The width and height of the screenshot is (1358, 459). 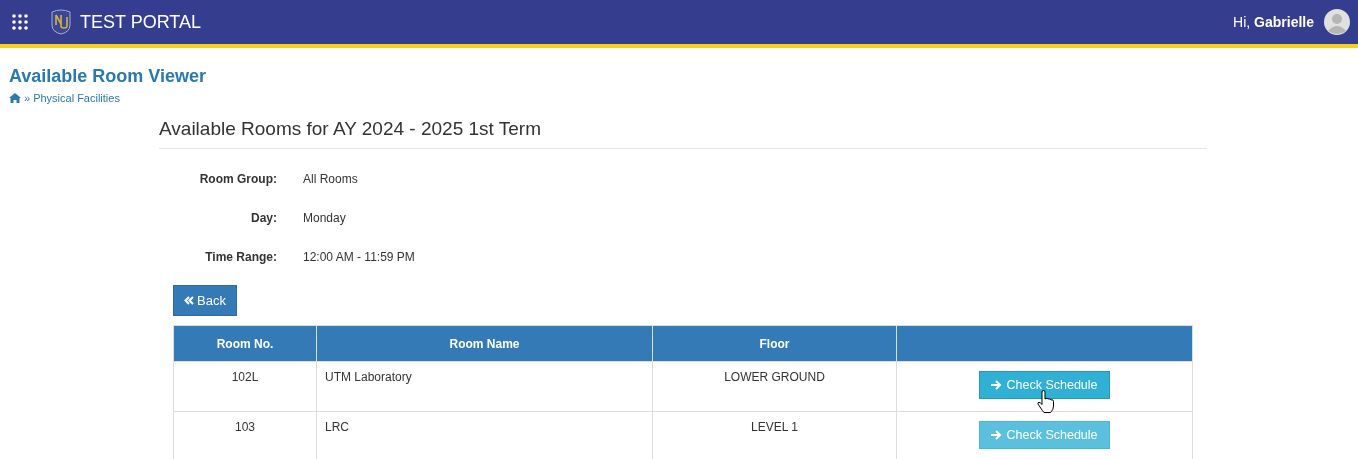 I want to click on back-button: Back, so click(x=205, y=300).